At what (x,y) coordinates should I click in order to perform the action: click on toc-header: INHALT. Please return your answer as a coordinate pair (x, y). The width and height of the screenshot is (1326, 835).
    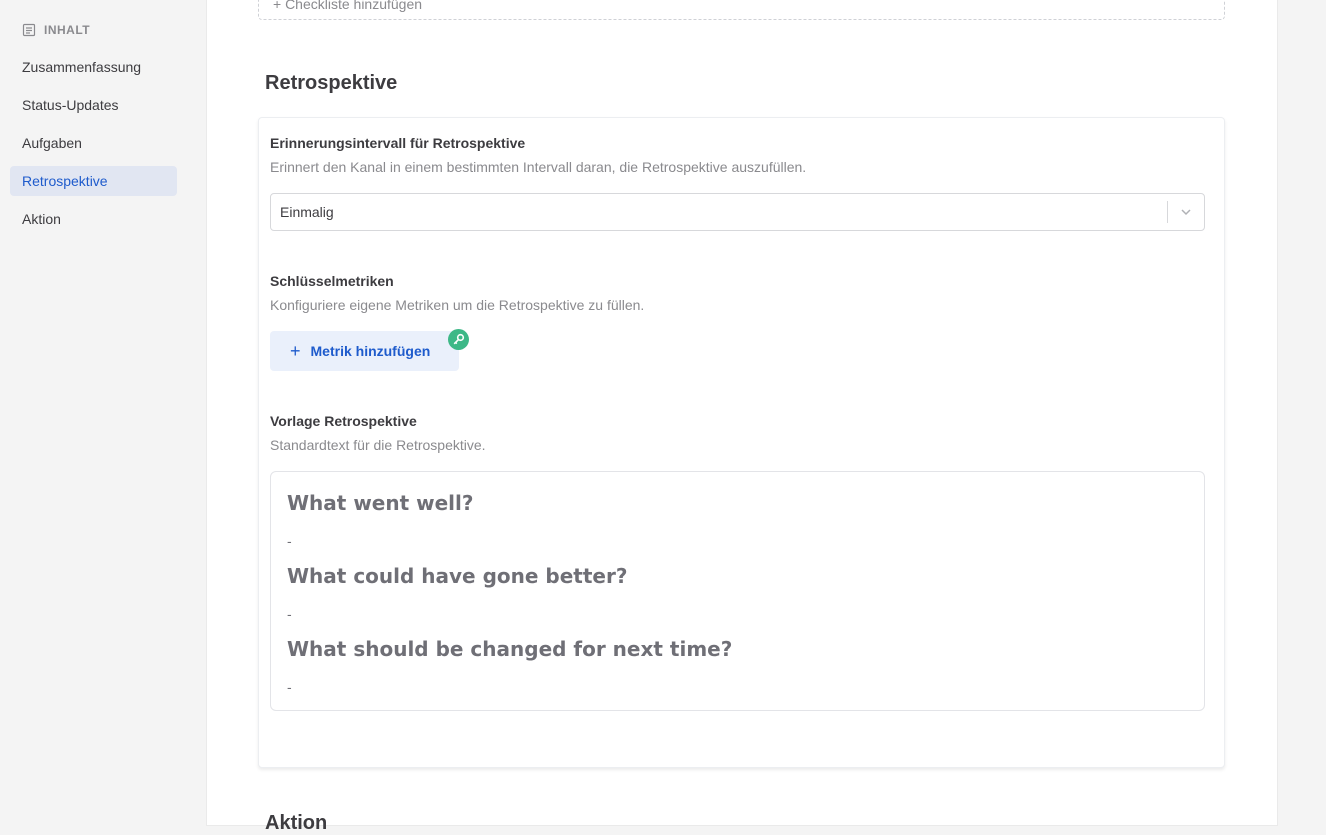
    Looking at the image, I should click on (56, 30).